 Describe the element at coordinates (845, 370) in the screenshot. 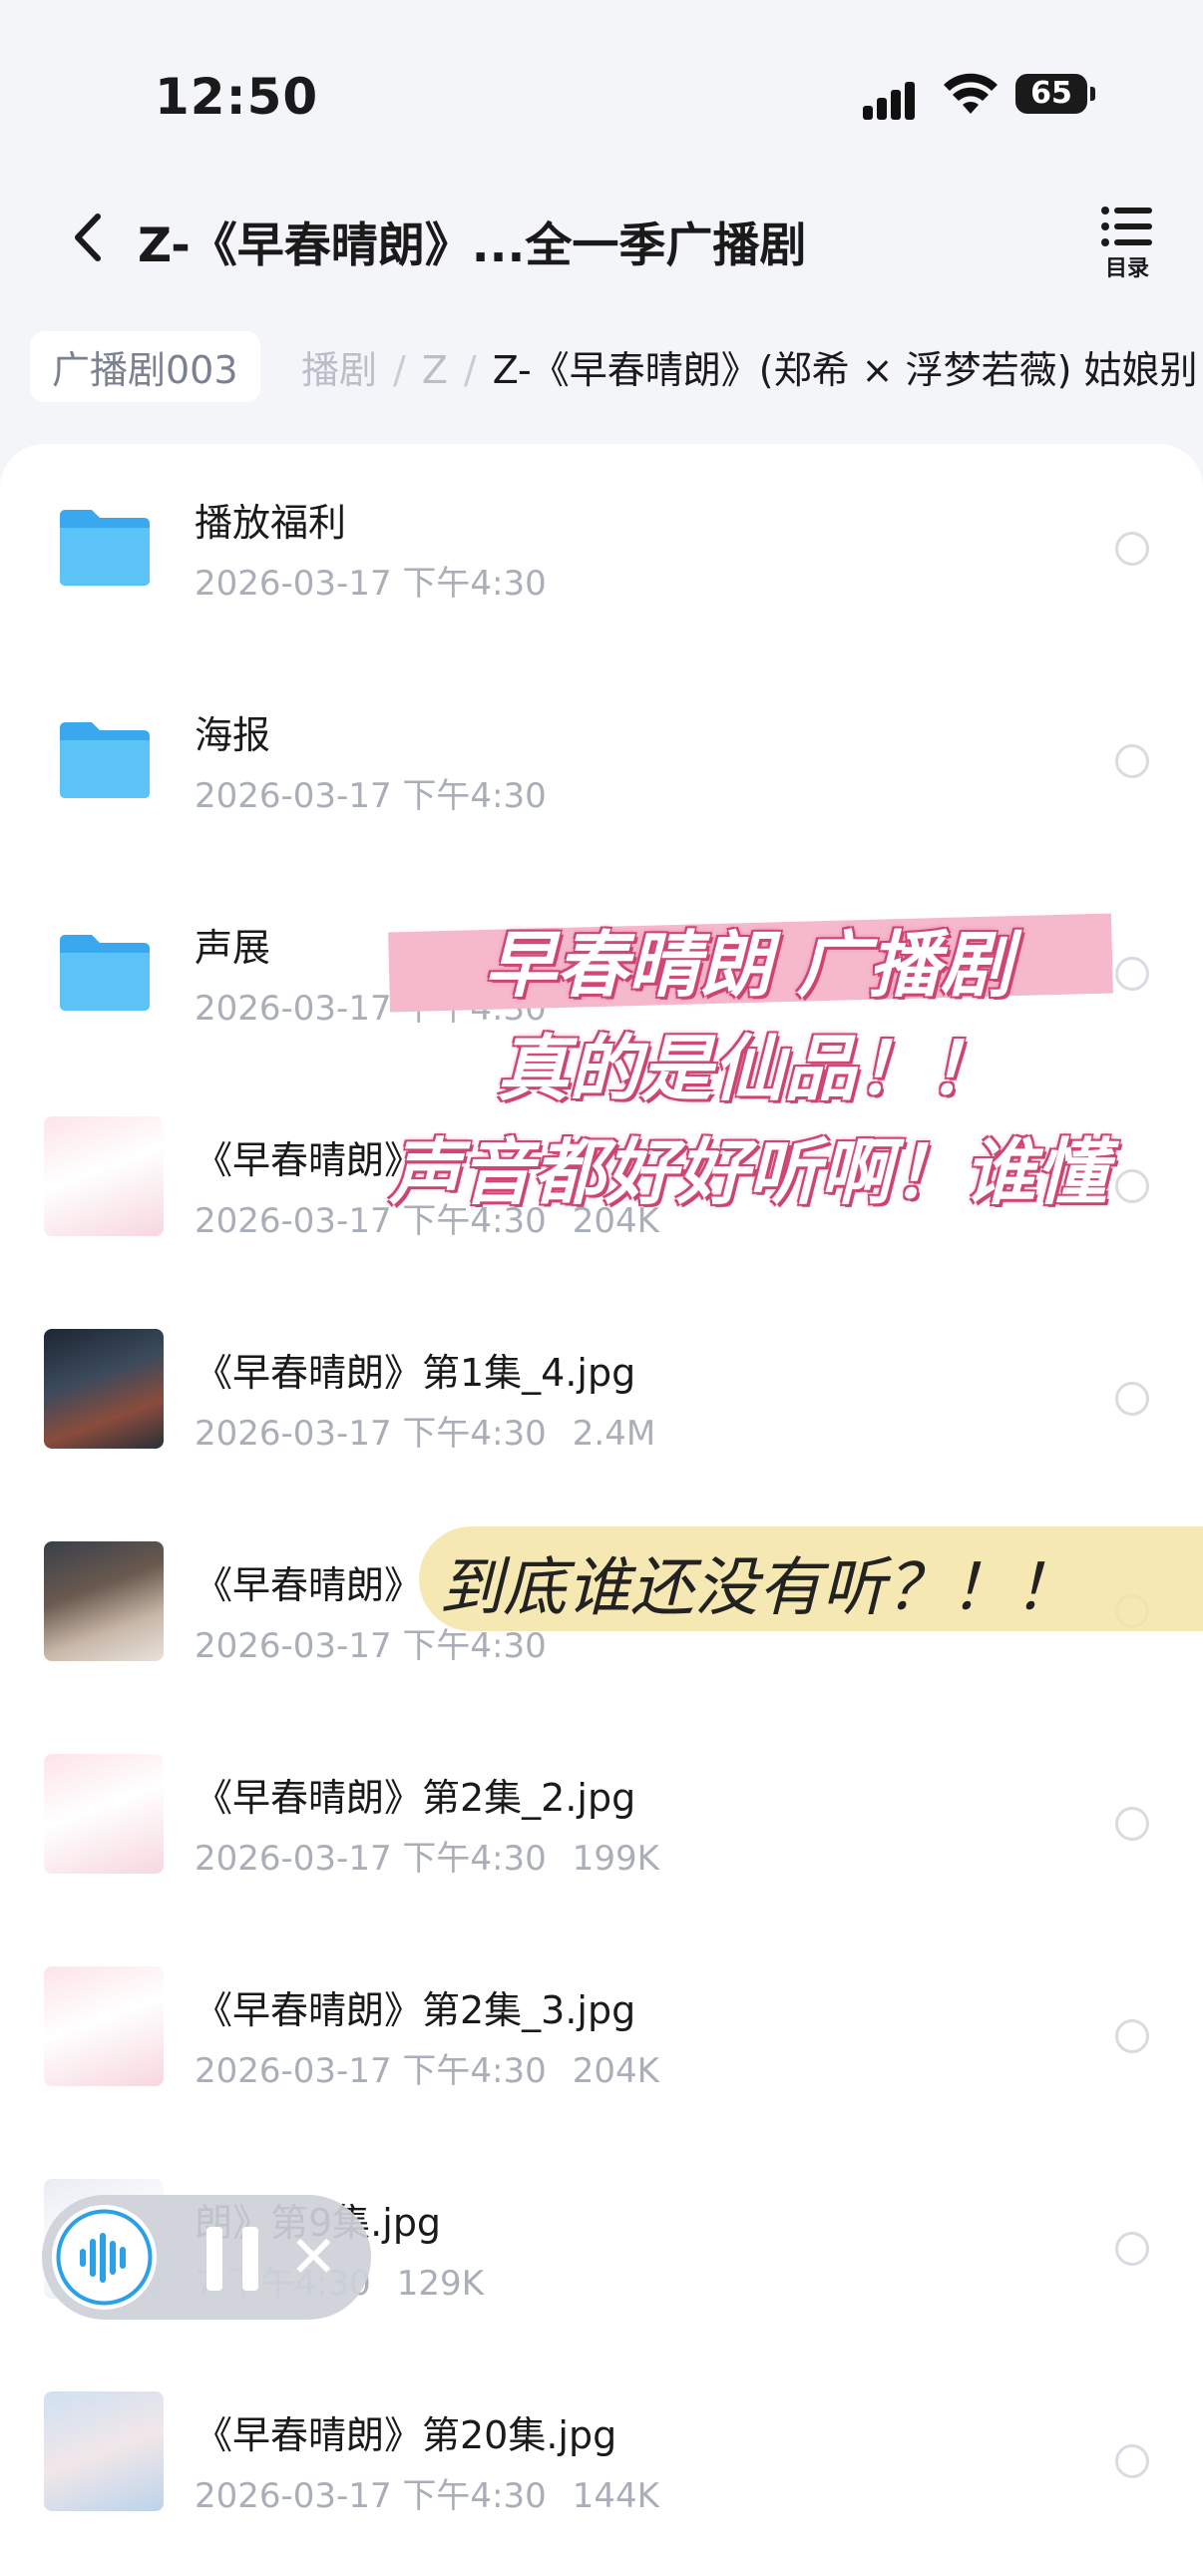

I see `breadcrumb-current: Z-《早春晴朗》(郑希 × 浮梦若薇) 姑娘别` at that location.